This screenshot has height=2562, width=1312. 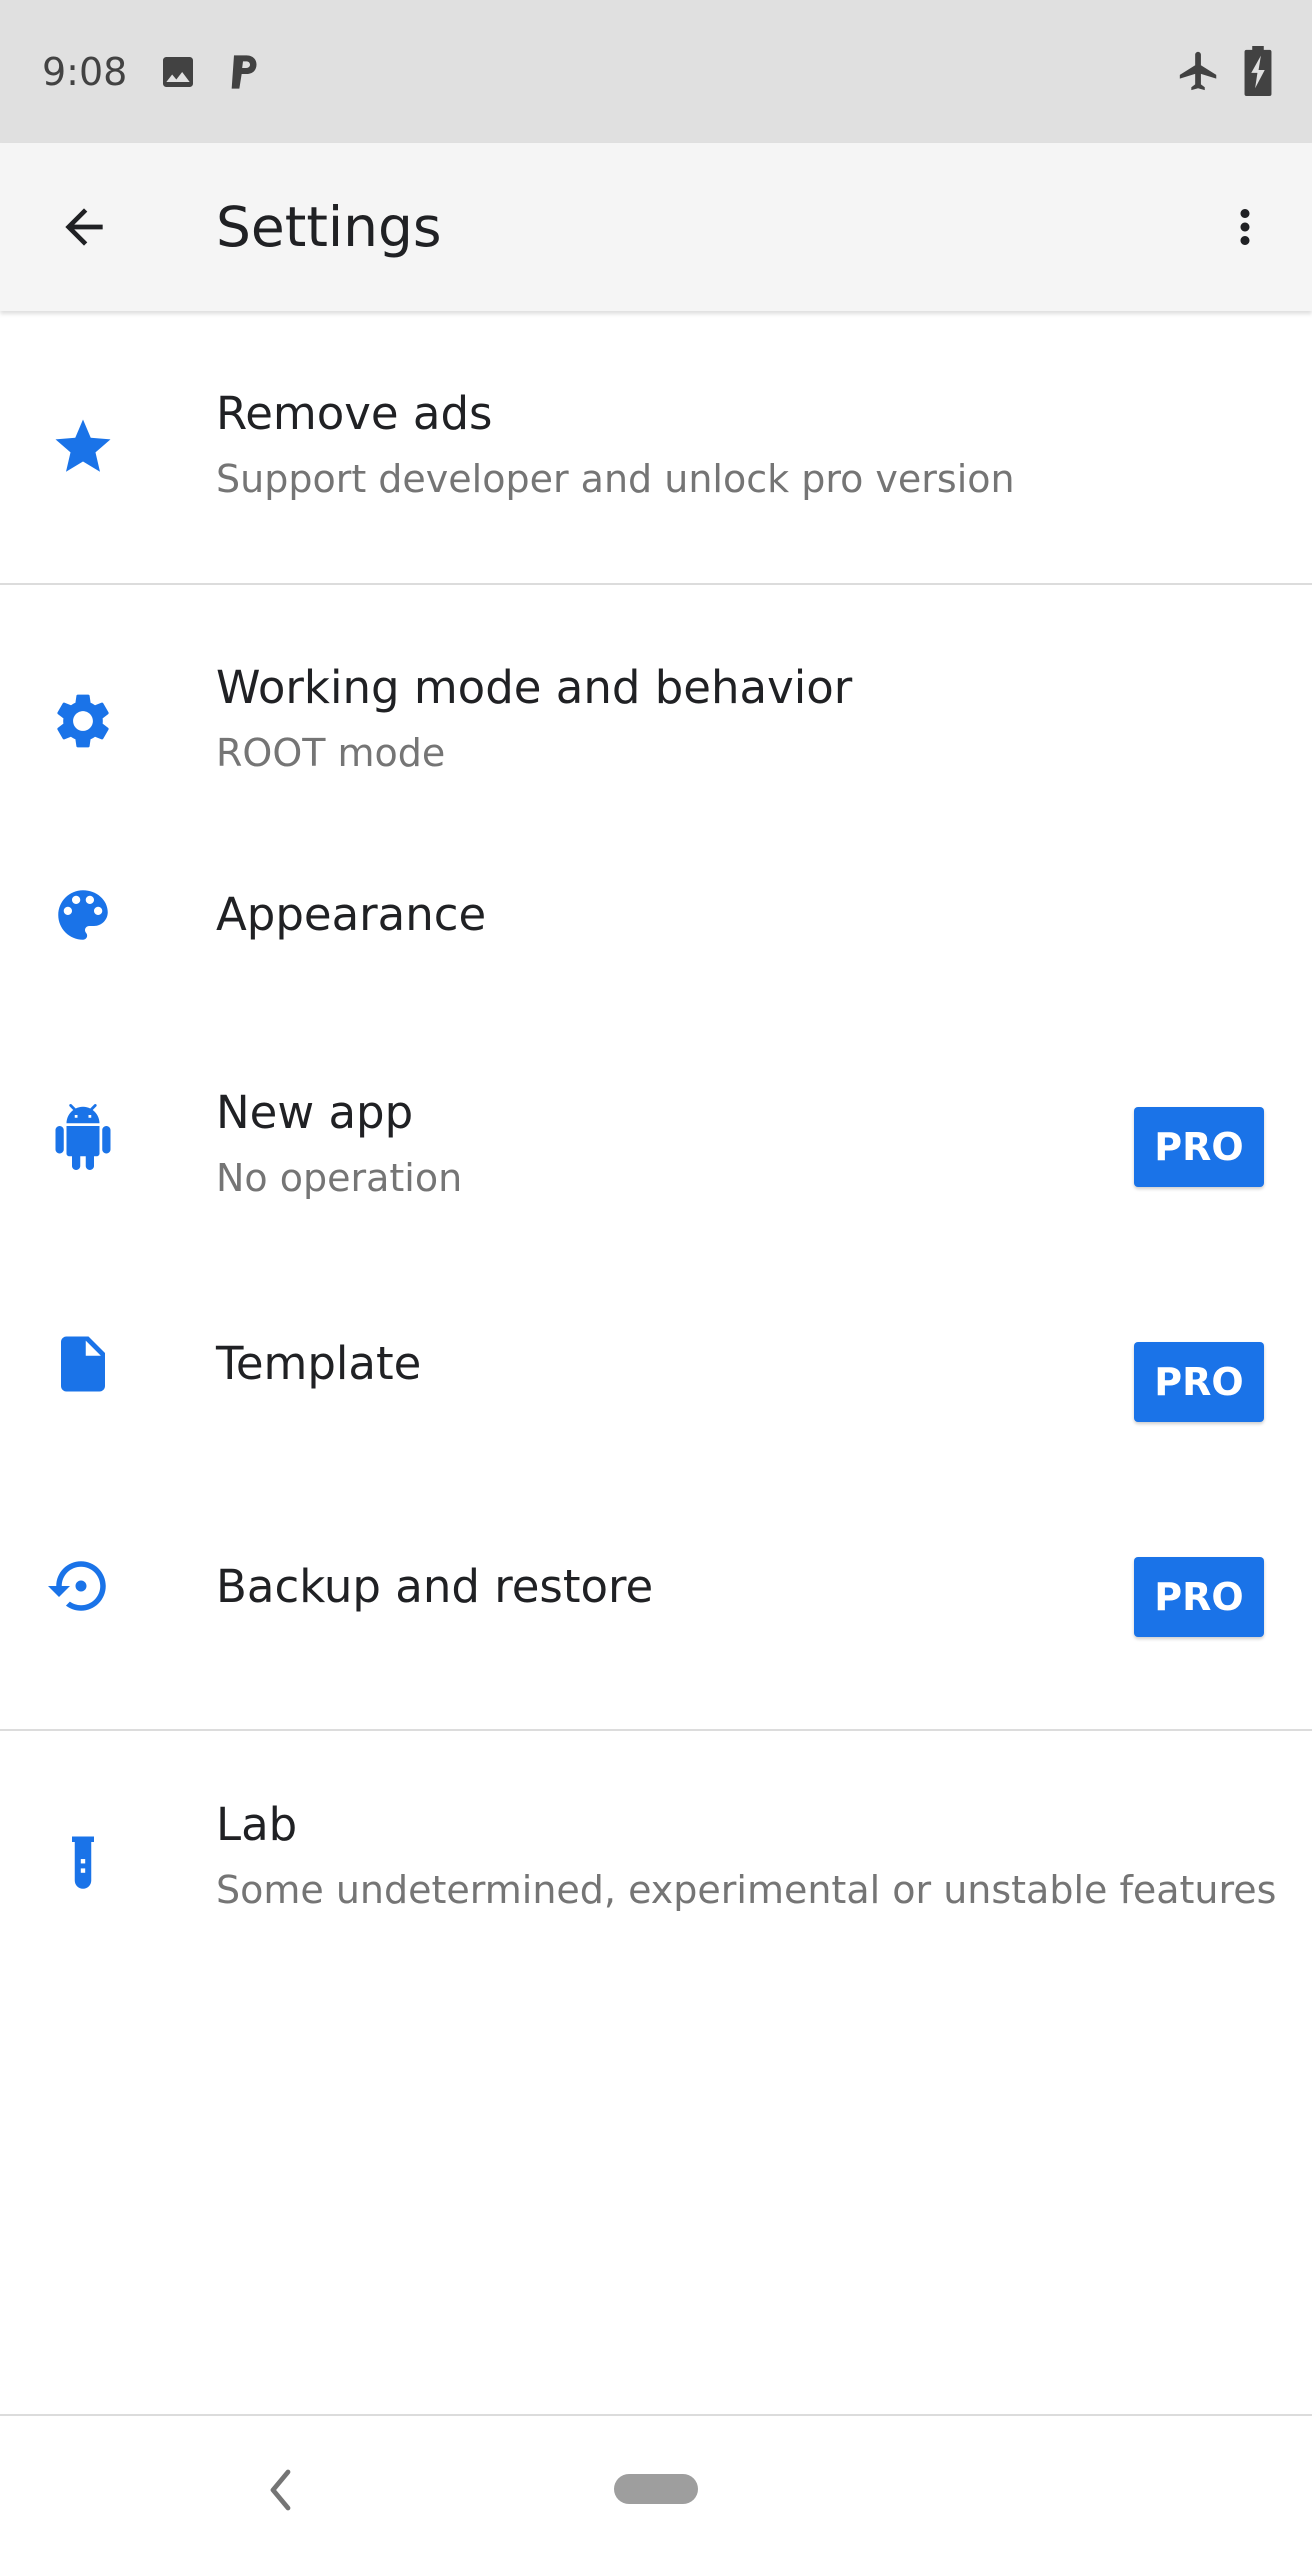 I want to click on arrow-back-icon, so click(x=84, y=227).